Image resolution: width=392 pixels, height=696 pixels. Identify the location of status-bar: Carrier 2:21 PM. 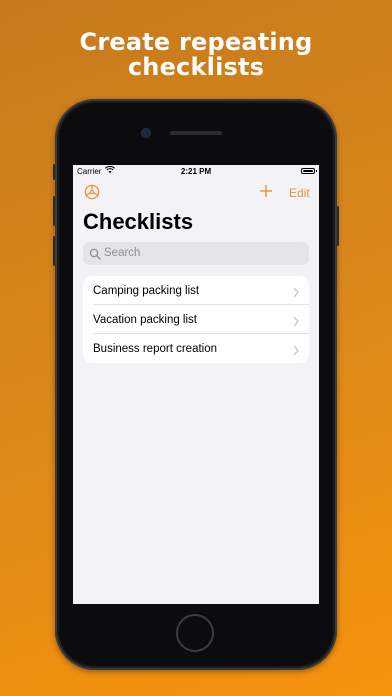
(196, 172).